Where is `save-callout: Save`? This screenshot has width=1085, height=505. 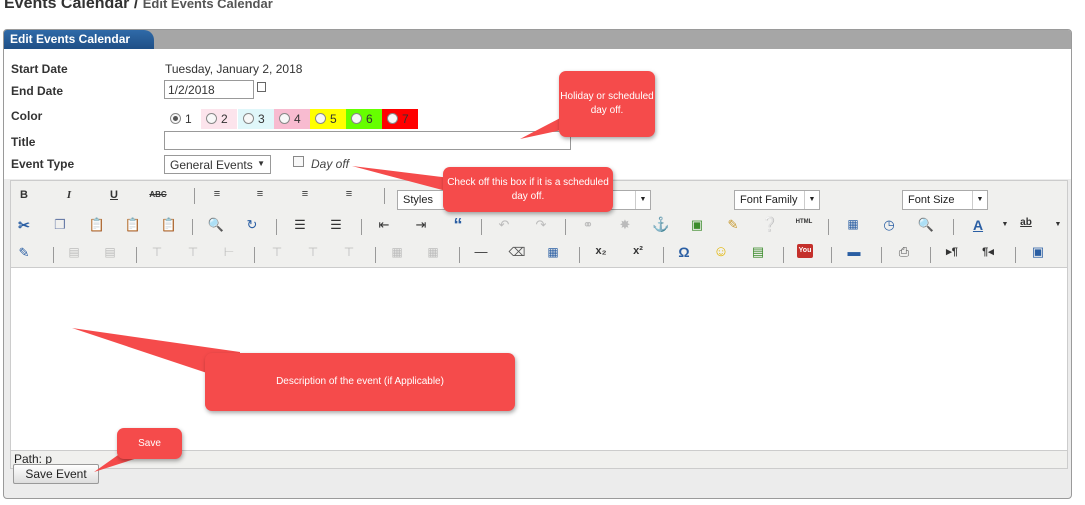
save-callout: Save is located at coordinates (149, 443).